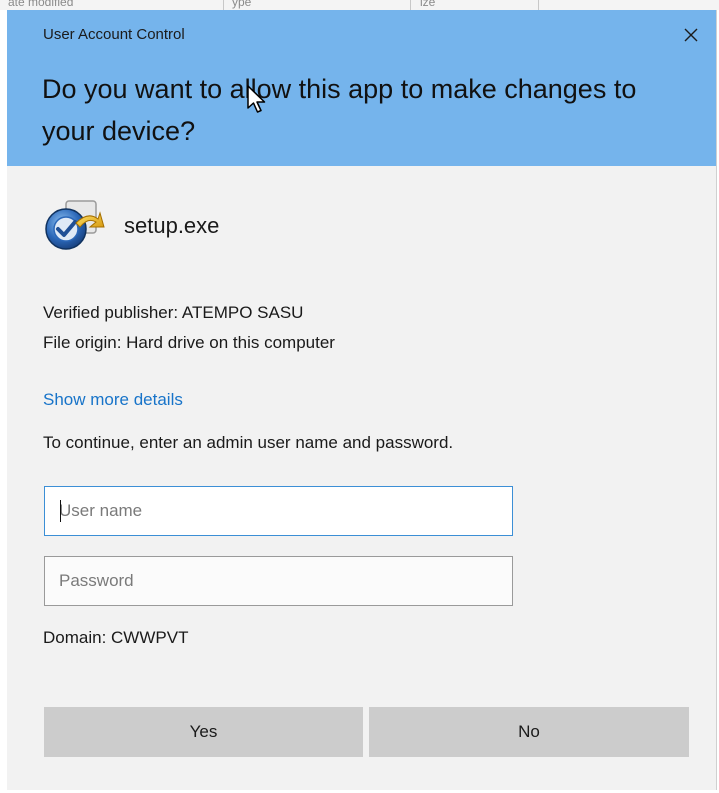 This screenshot has height=793, width=719. I want to click on background-column-type: ype, so click(242, 4).